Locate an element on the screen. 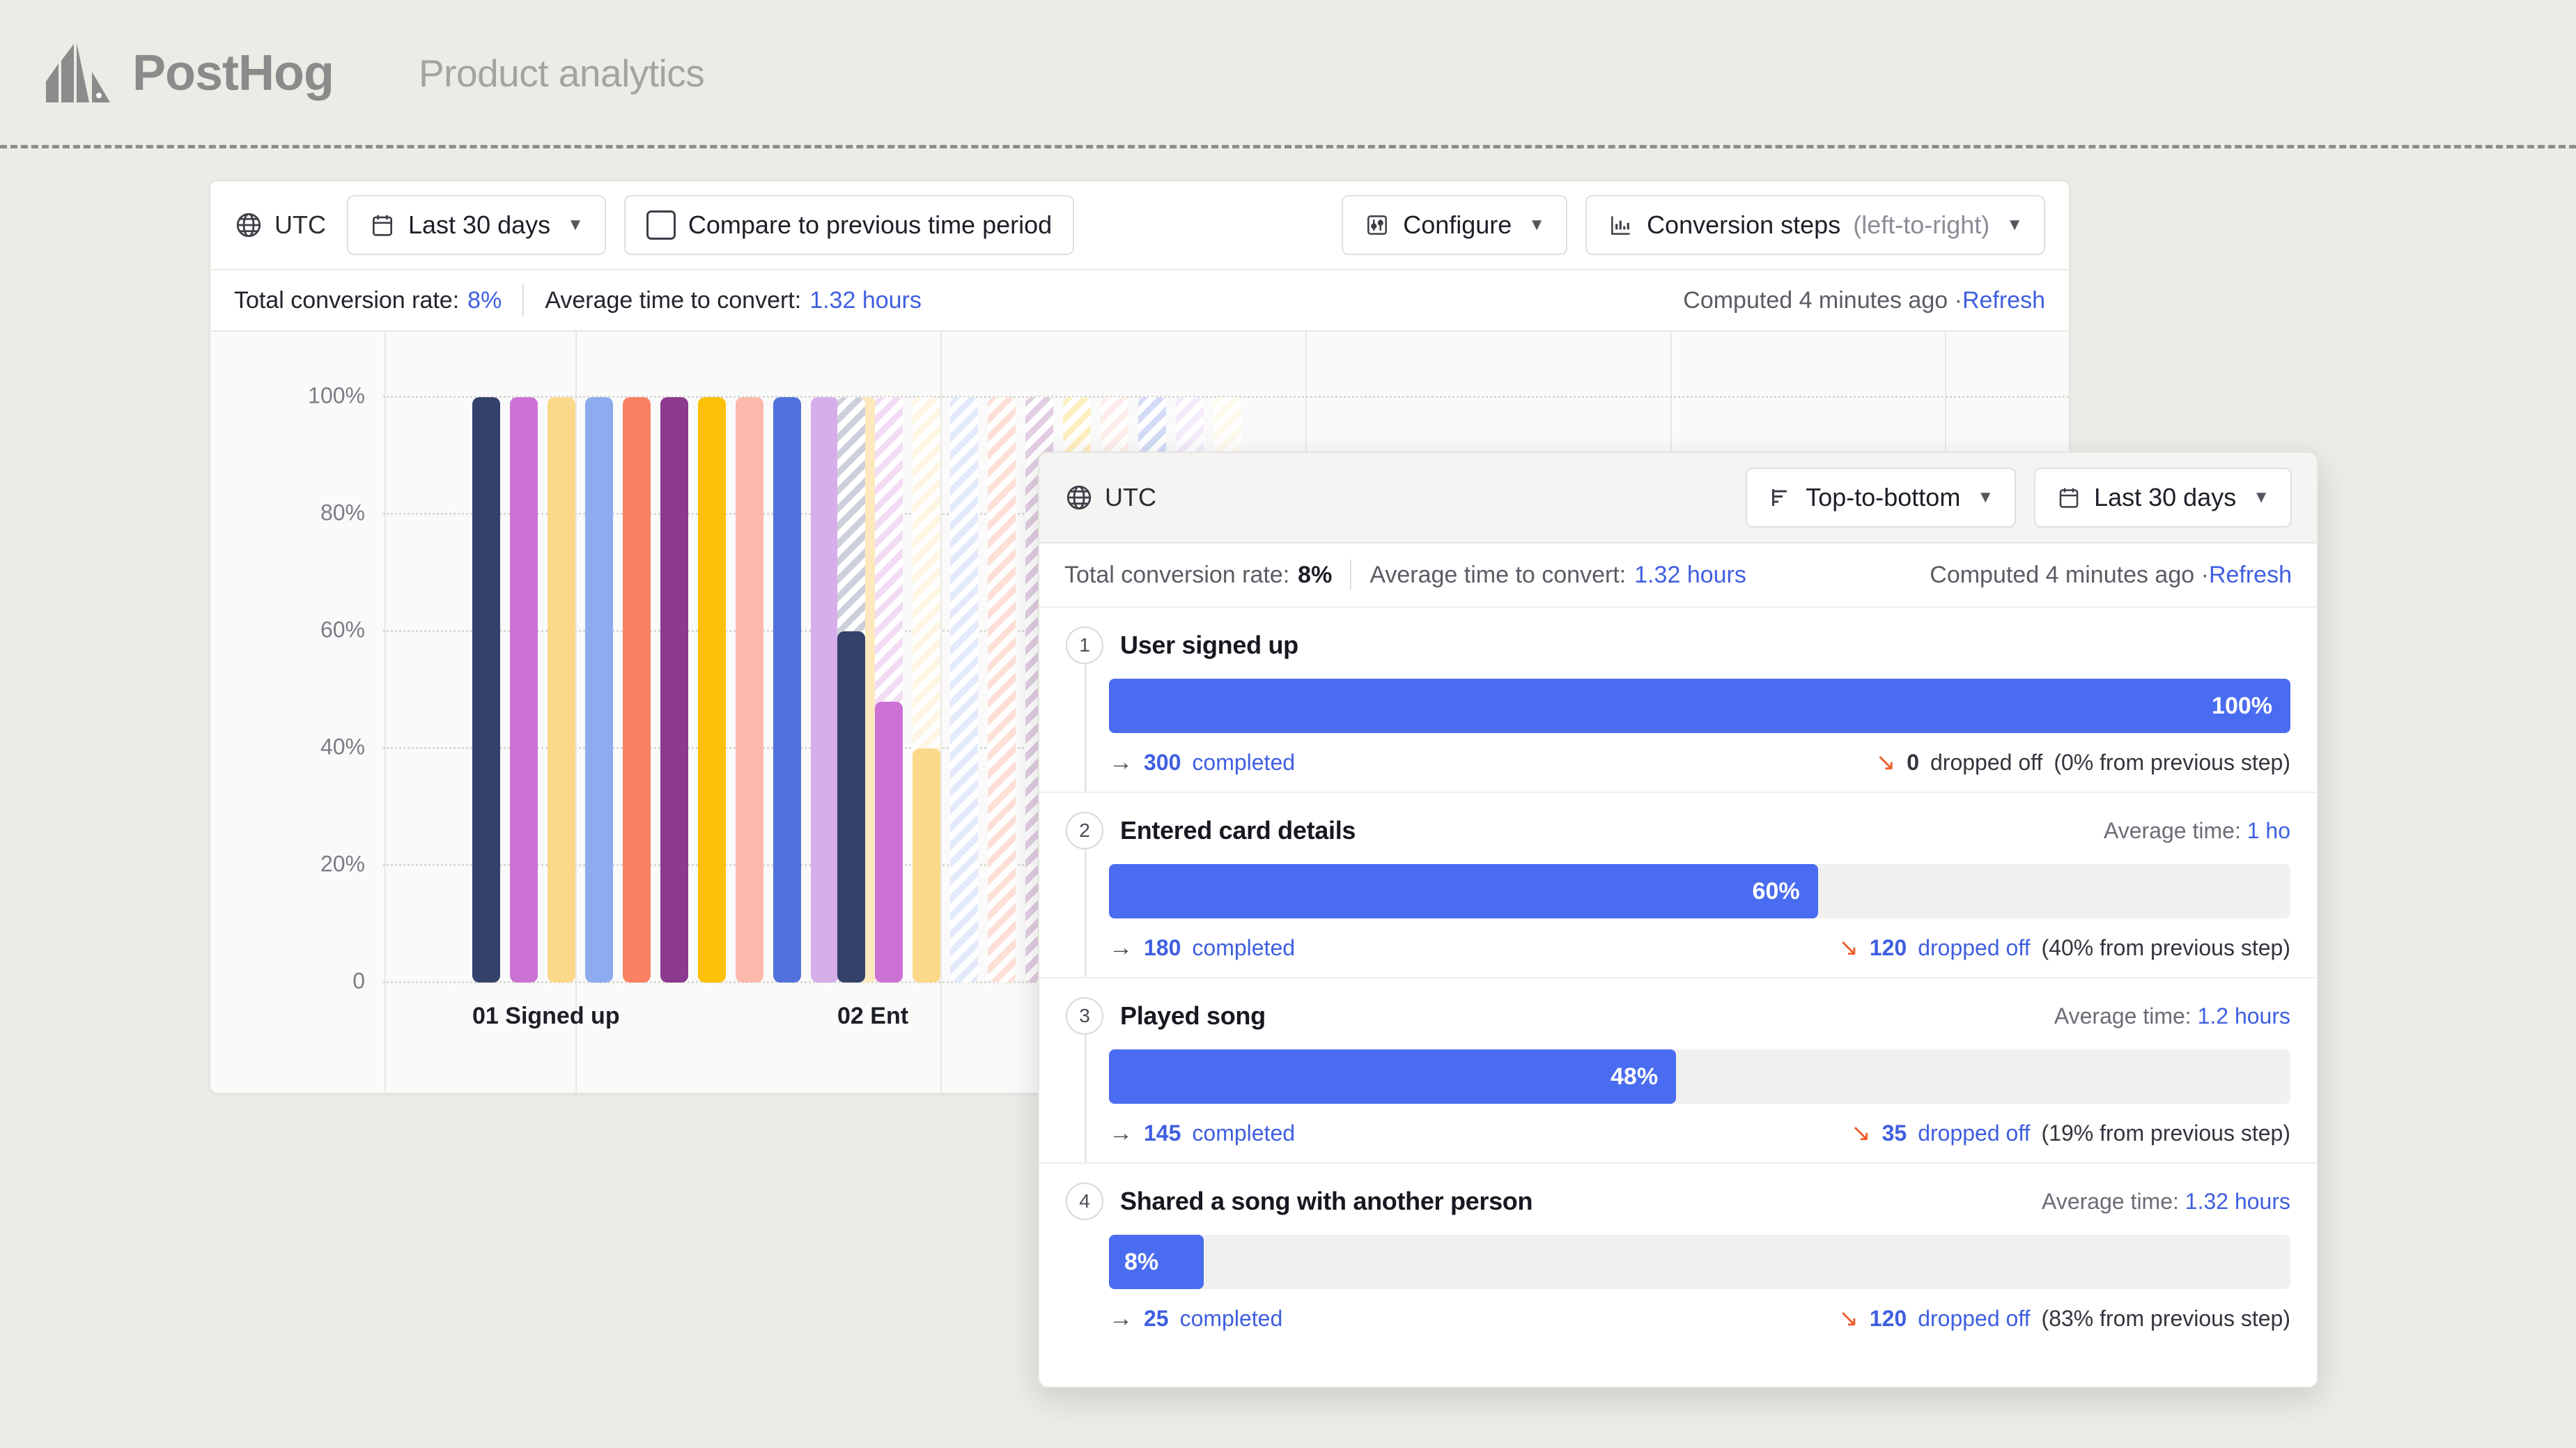 The image size is (2576, 1448). step-progress-bar: 8% is located at coordinates (1699, 1262).